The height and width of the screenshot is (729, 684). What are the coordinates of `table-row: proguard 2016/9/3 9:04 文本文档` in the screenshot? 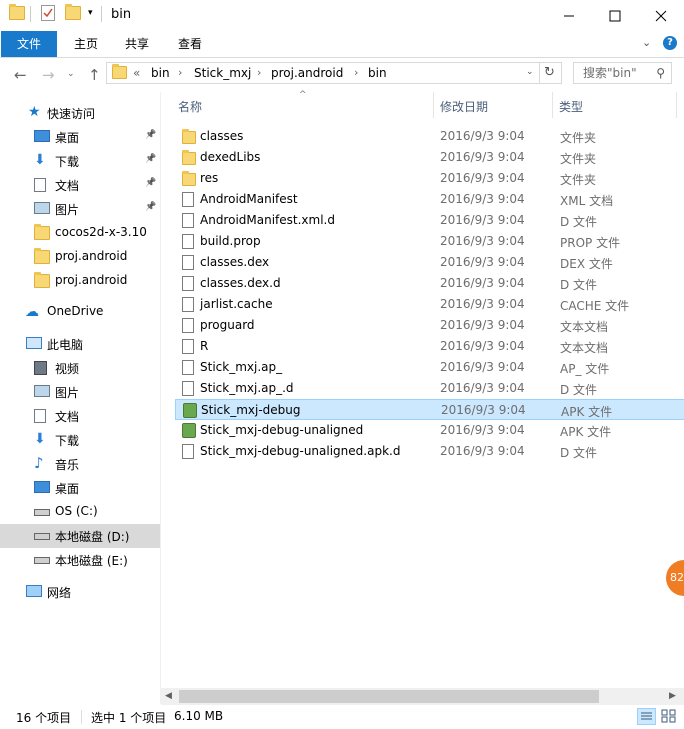 It's located at (429, 325).